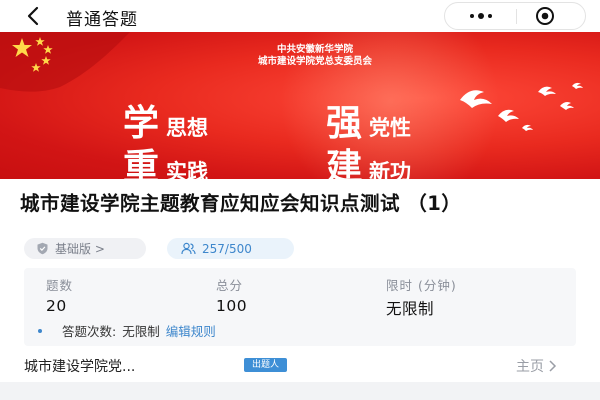 The width and height of the screenshot is (600, 400). I want to click on attempts-row: 答题次数: 无限制 编辑规则, so click(127, 330).